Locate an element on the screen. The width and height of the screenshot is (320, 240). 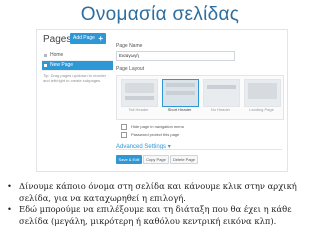
layout-caption: Short Header is located at coordinates (179, 109).